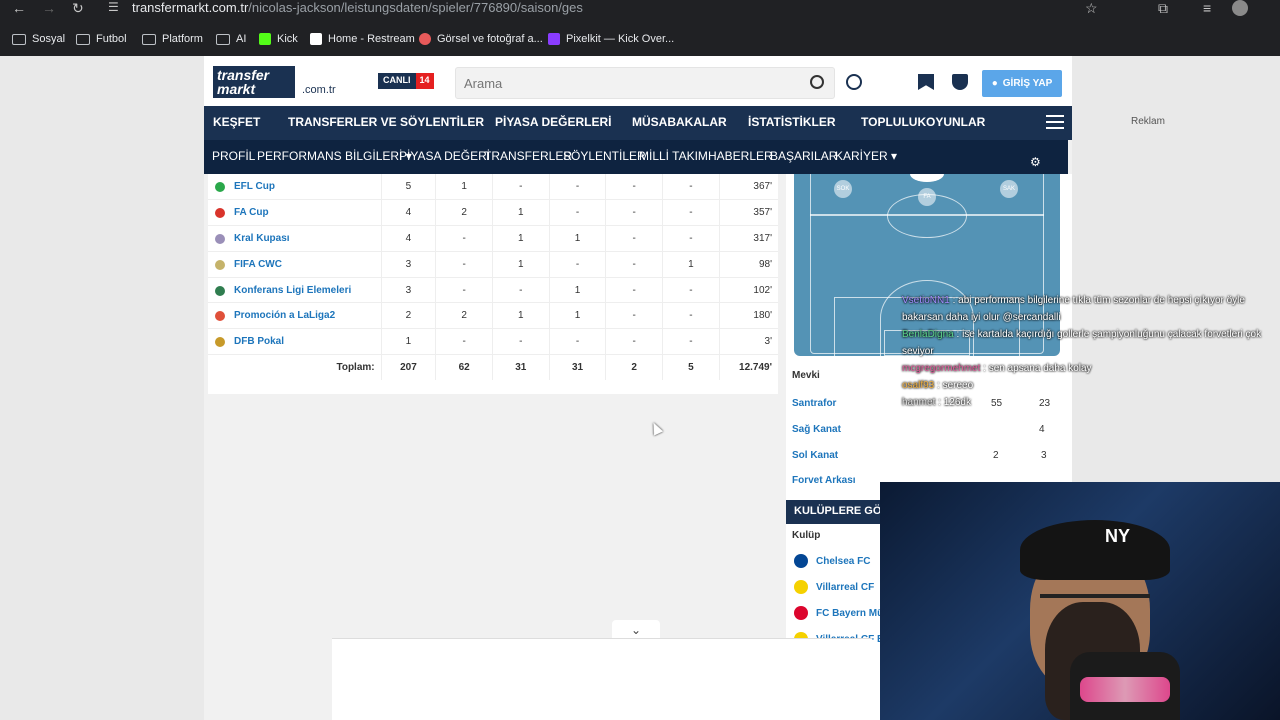 Image resolution: width=1280 pixels, height=720 pixels. I want to click on star-icon: ☆, so click(1091, 8).